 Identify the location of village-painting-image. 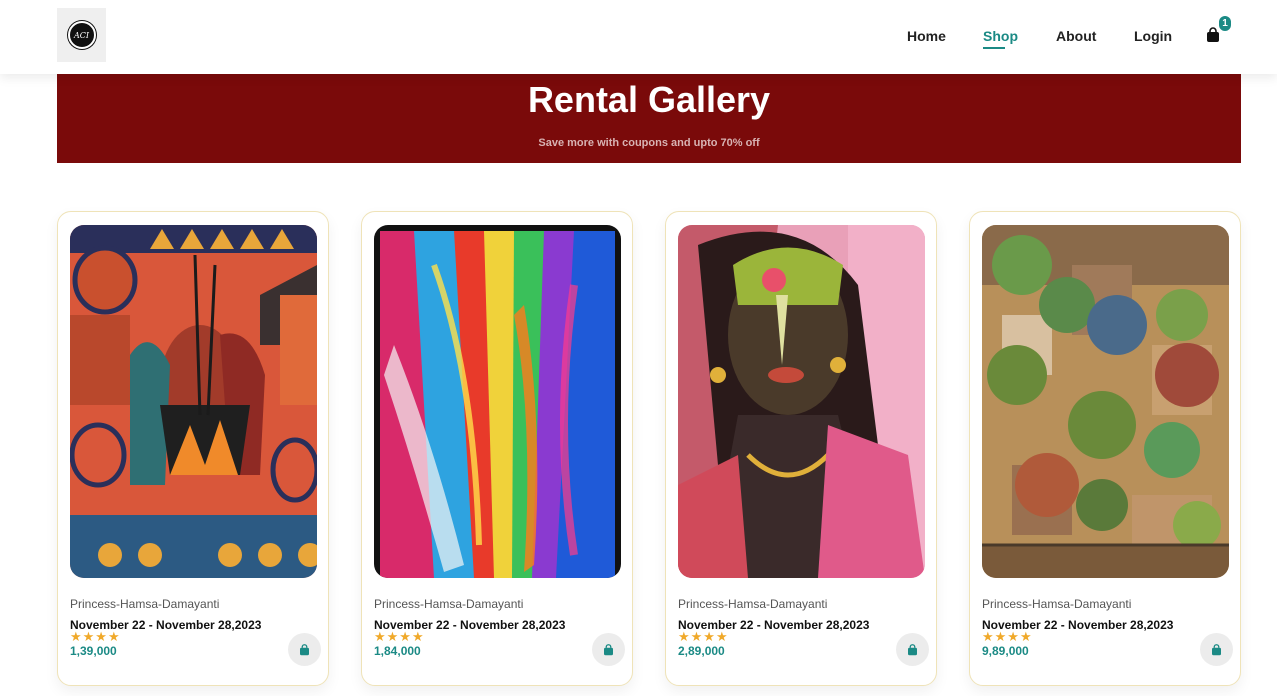
(1105, 401).